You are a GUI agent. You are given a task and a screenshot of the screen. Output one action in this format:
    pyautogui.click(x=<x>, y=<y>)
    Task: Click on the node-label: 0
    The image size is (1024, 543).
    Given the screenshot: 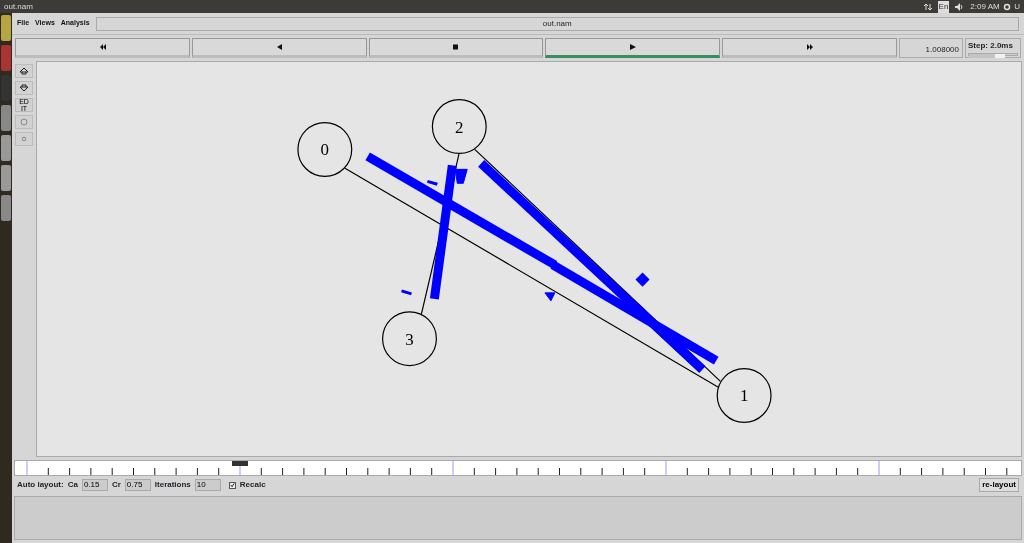 What is the action you would take?
    pyautogui.click(x=325, y=150)
    